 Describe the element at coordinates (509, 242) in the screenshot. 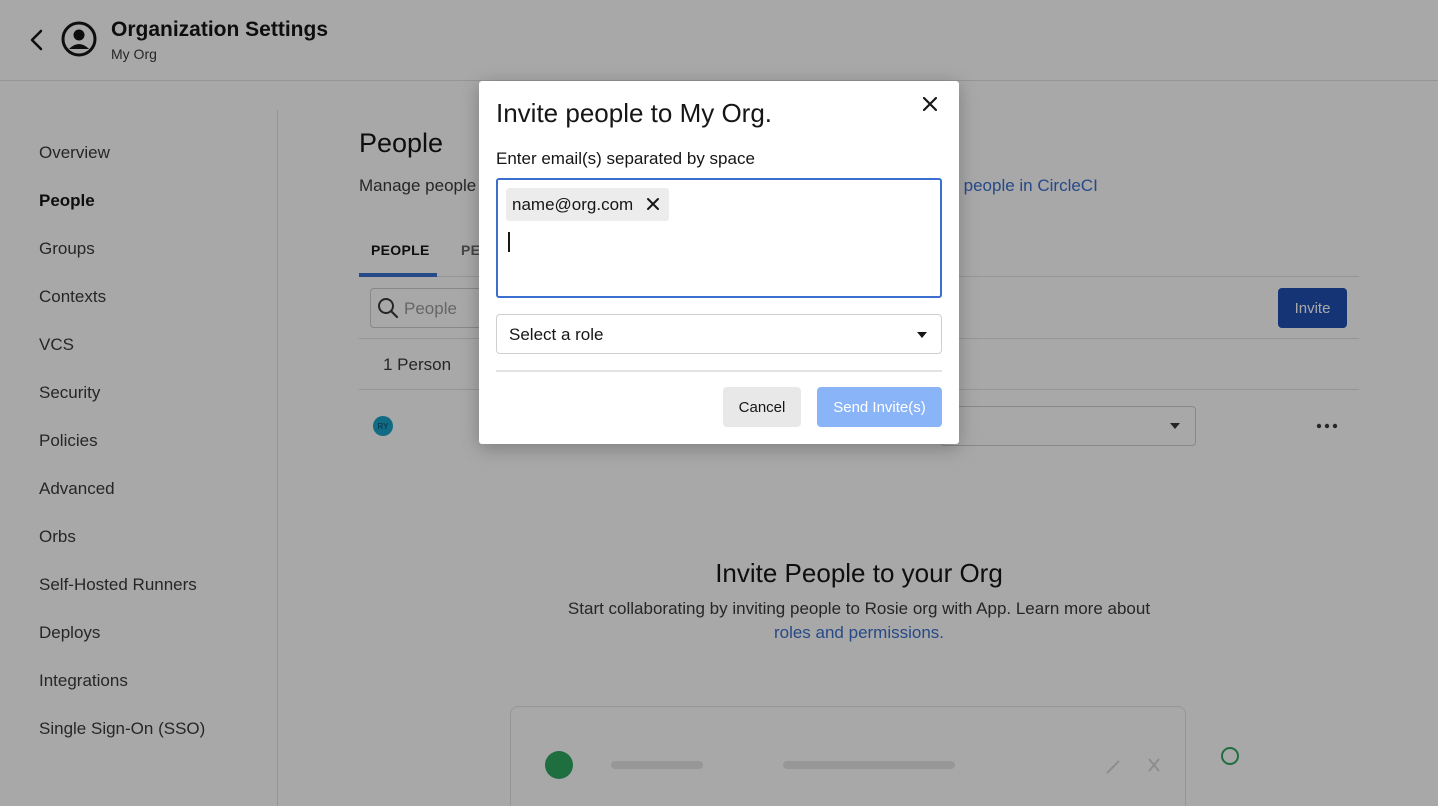

I see `text-cursor` at that location.